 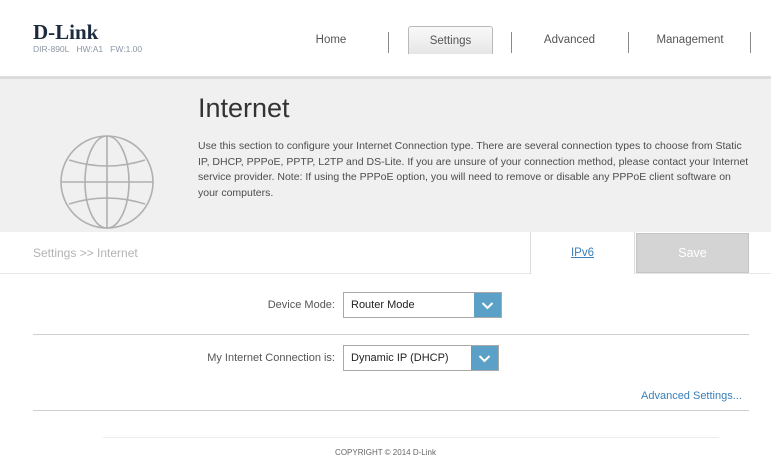 I want to click on main-nav: Home Settings Advanced Management, so click(x=385, y=40).